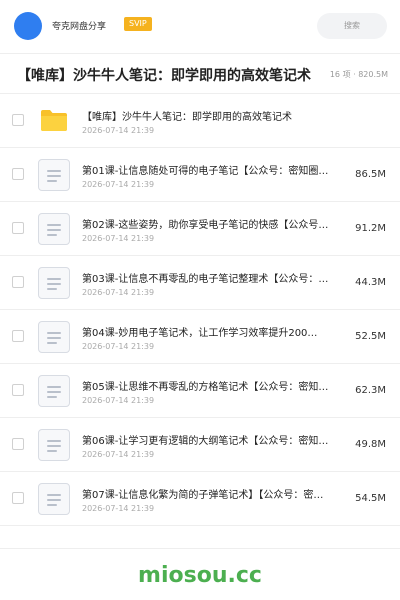 The image size is (400, 600). What do you see at coordinates (54, 120) in the screenshot?
I see `folder-icon` at bounding box center [54, 120].